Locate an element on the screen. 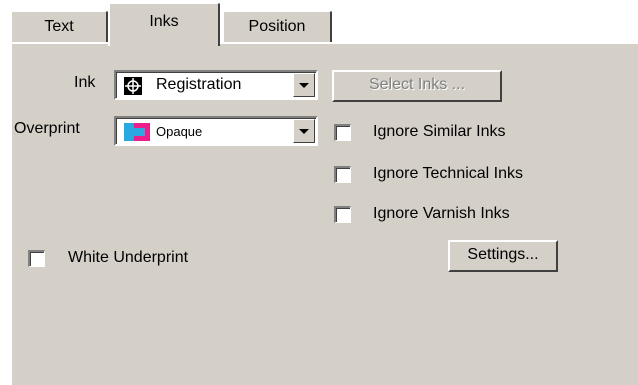 Image resolution: width=638 pixels, height=385 pixels. ignore-similar-inks-checkbox is located at coordinates (342, 132).